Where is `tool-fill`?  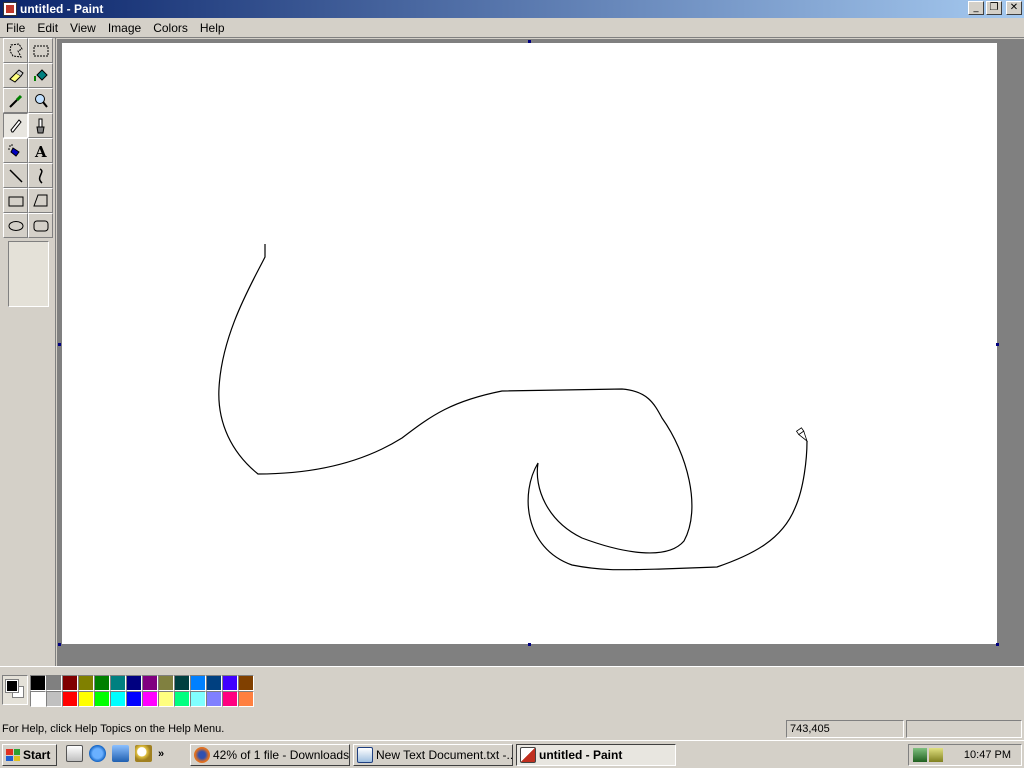 tool-fill is located at coordinates (40, 75).